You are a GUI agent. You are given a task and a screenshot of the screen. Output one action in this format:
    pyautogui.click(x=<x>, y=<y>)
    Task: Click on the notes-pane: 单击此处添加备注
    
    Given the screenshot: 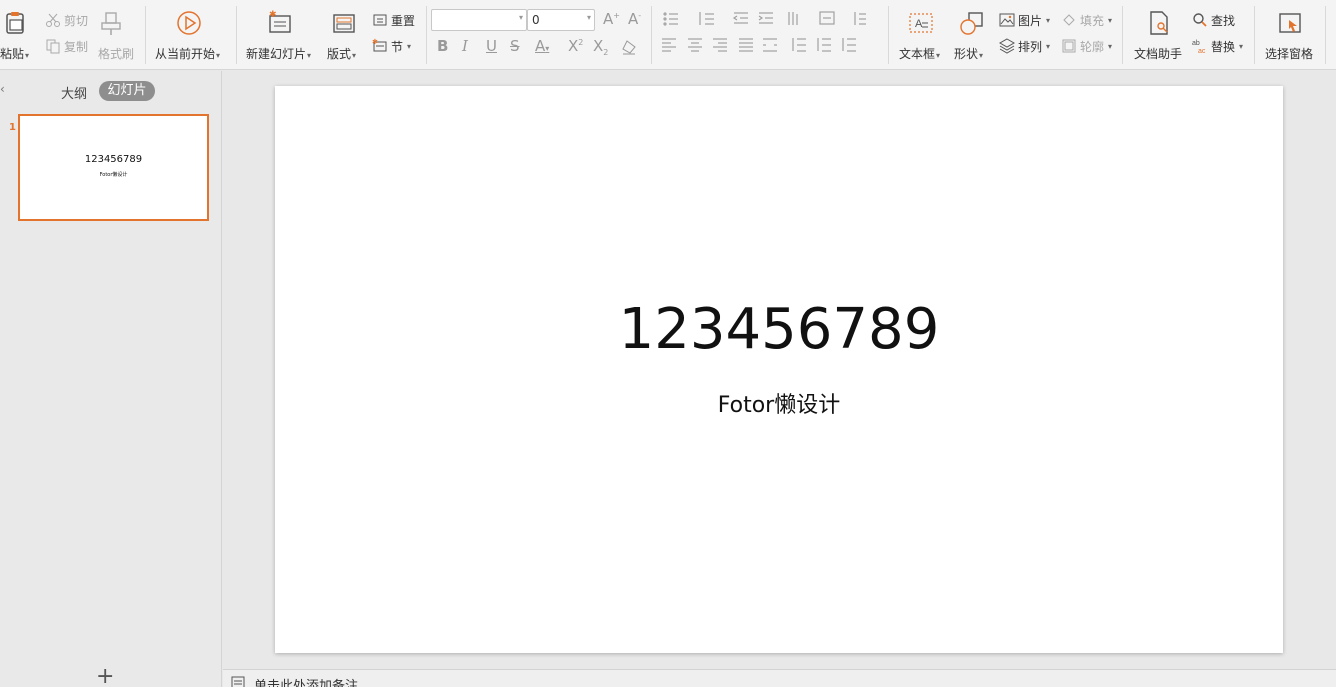 What is the action you would take?
    pyautogui.click(x=779, y=678)
    